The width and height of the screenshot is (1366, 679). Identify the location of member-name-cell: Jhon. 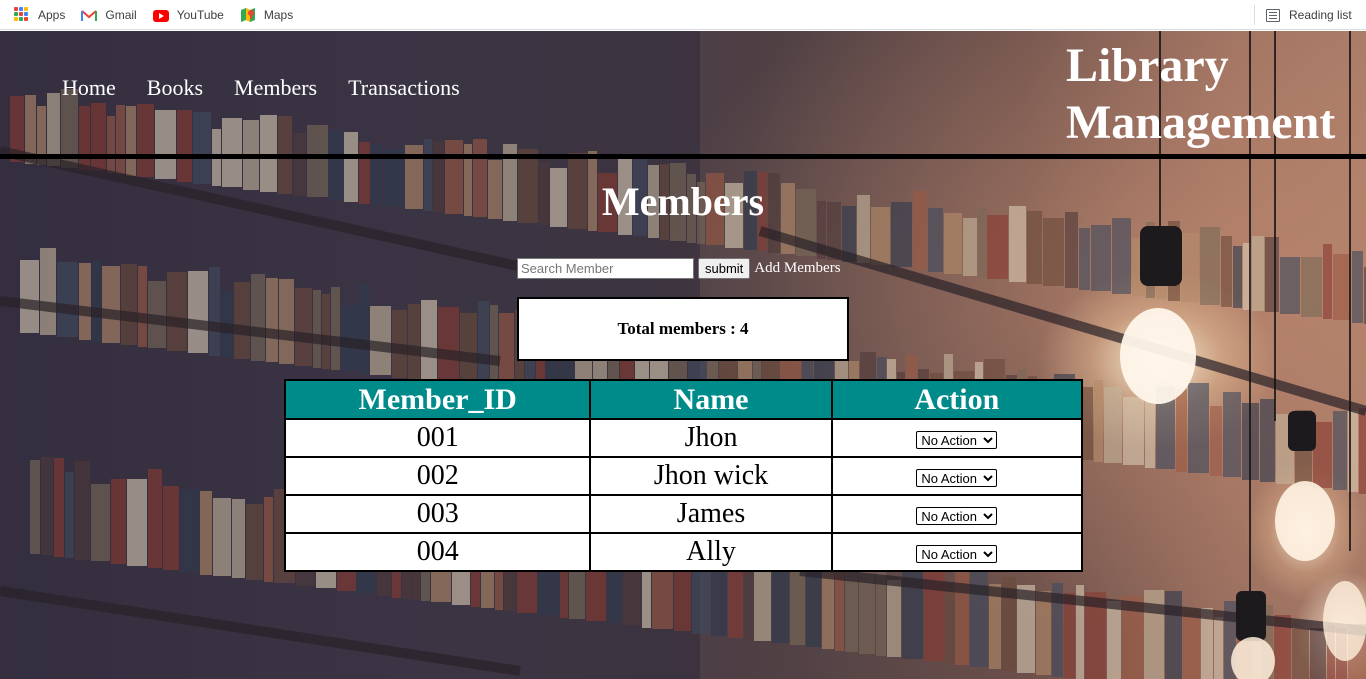
(711, 438).